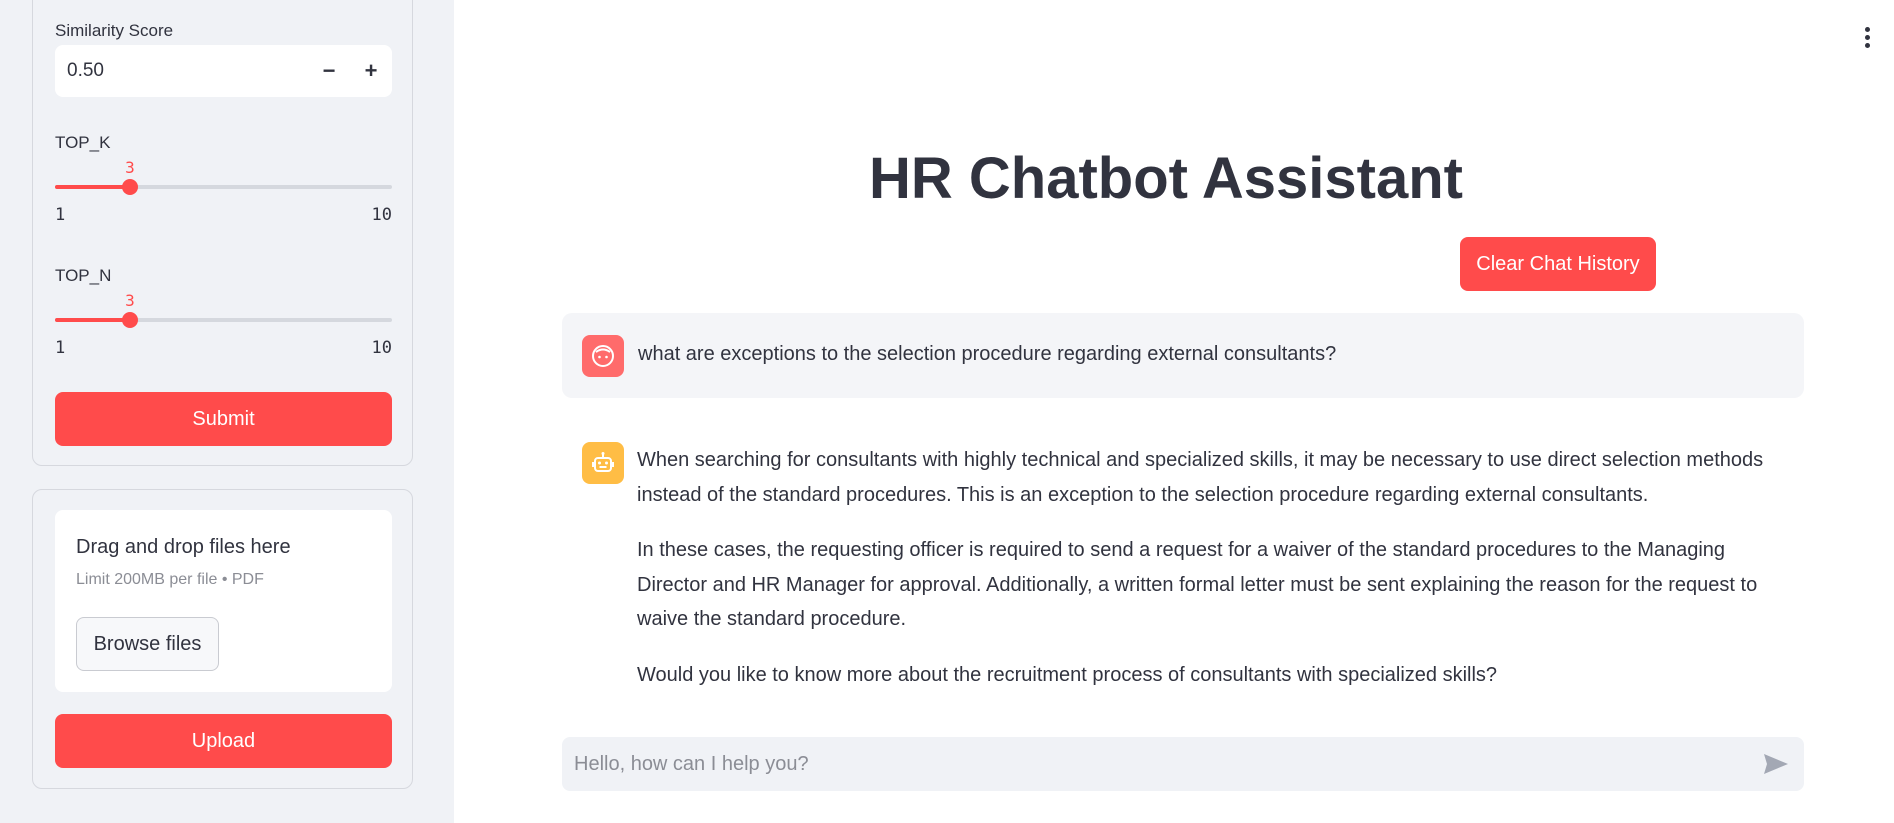 Image resolution: width=1894 pixels, height=823 pixels. Describe the element at coordinates (83, 142) in the screenshot. I see `top-k-label: TOP_K` at that location.